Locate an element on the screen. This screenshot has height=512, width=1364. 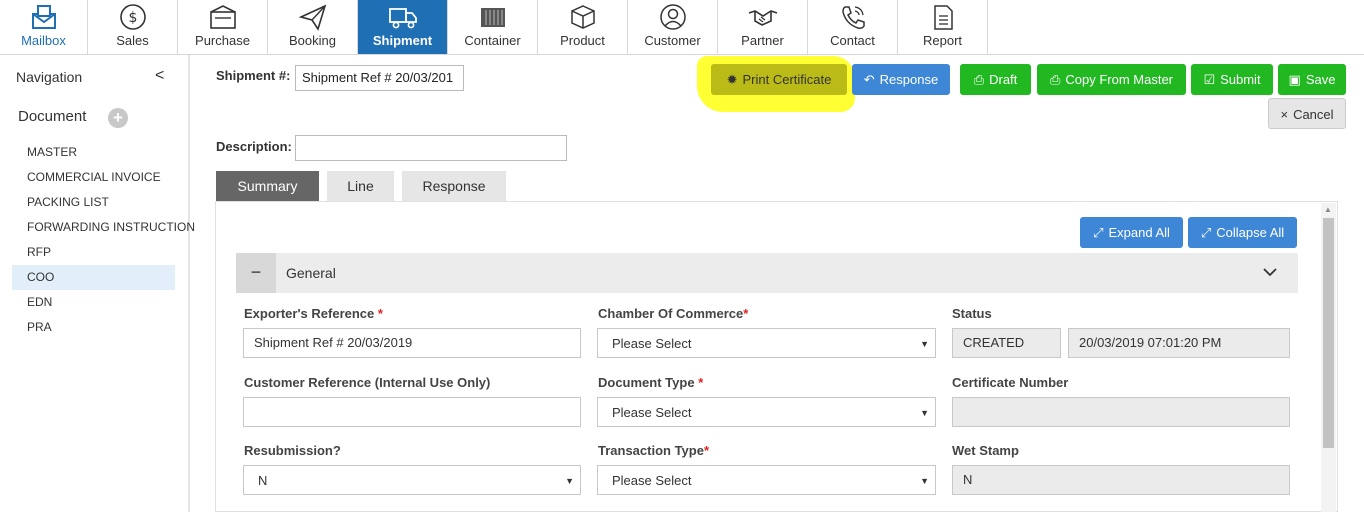
nav-mailbox: Mailbox is located at coordinates (44, 27).